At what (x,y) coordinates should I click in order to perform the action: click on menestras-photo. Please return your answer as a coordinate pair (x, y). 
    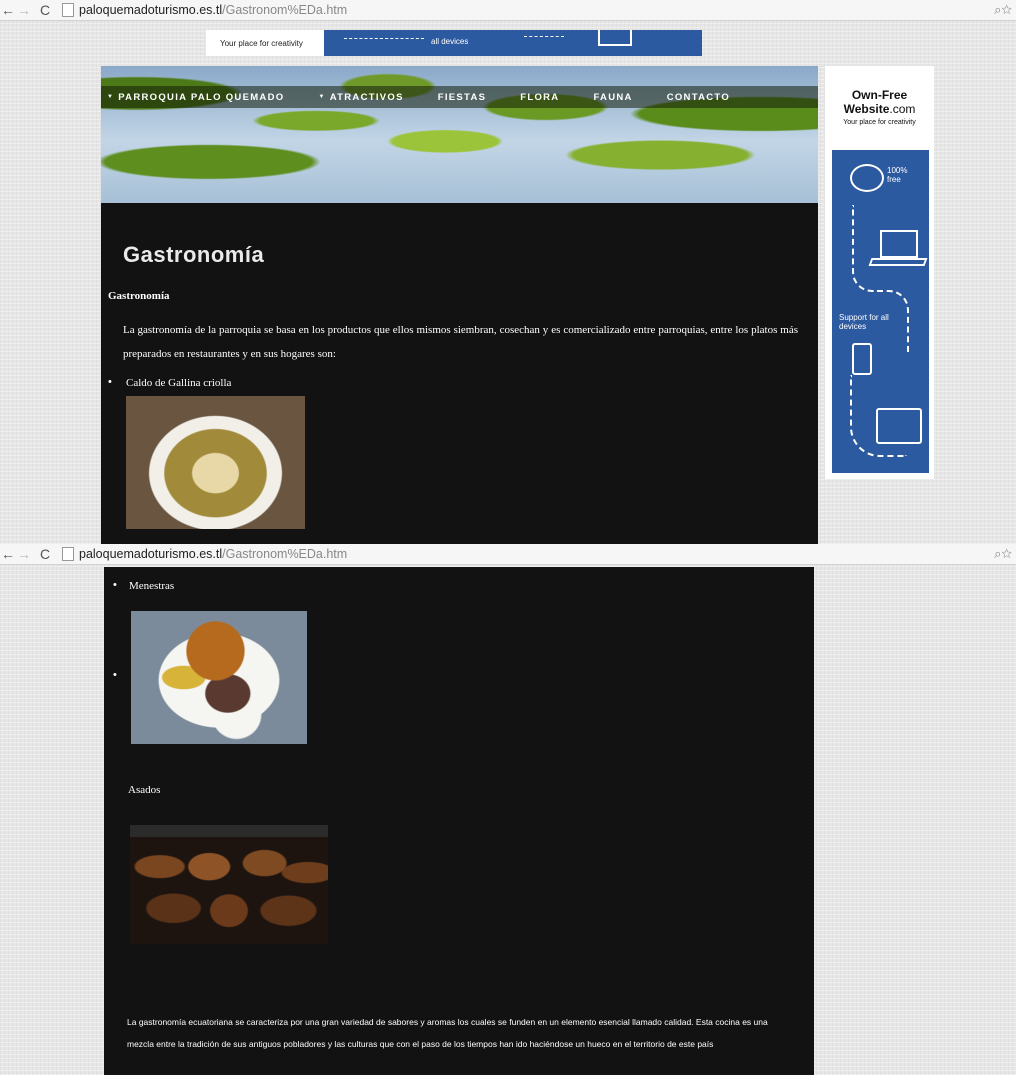
    Looking at the image, I should click on (219, 677).